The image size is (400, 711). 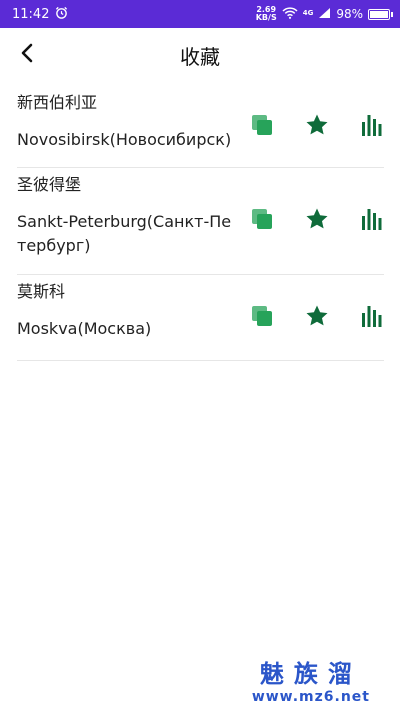 I want to click on chevron-left-icon, so click(x=27, y=55).